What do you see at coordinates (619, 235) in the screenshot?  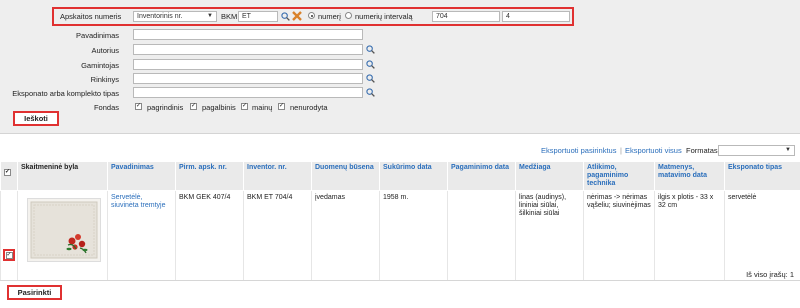 I see `row-technique: nėrimas -> nėrimas vąšeliu; siuvinėjimas` at bounding box center [619, 235].